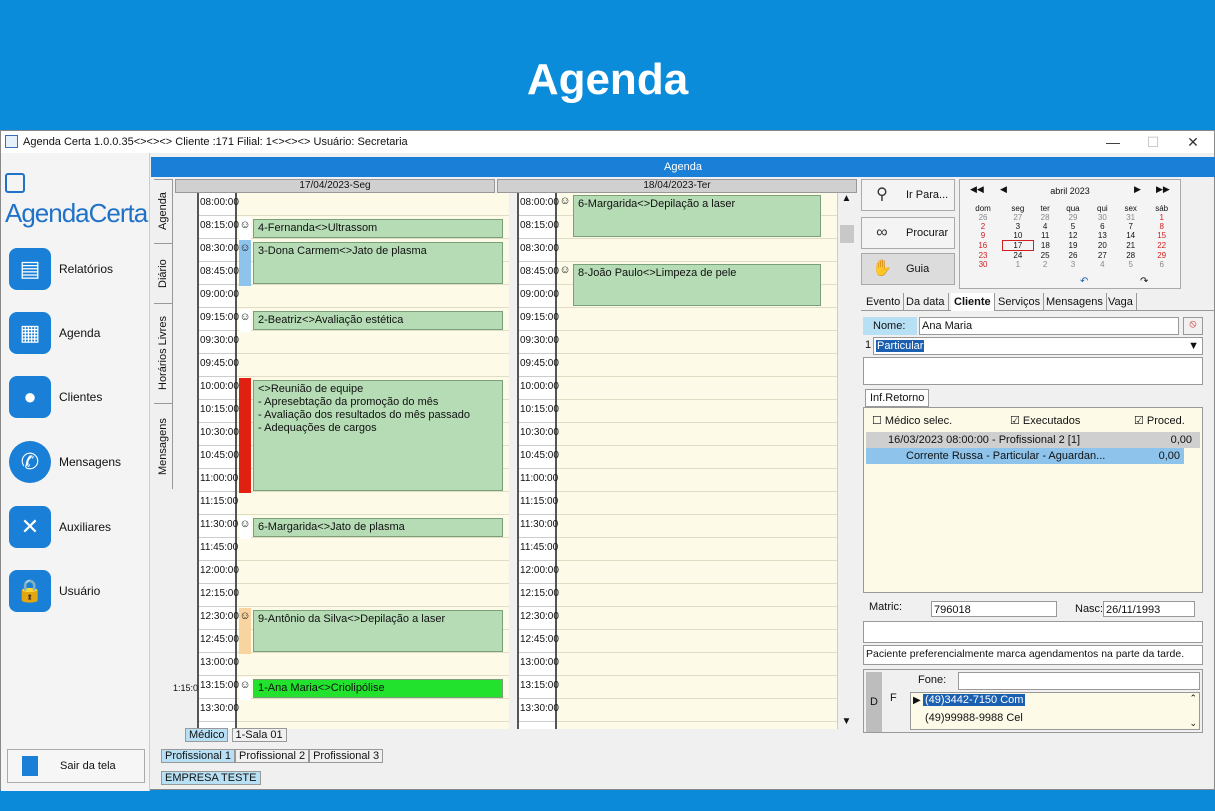  I want to click on appointment: 3-Dona Carmem<>Jato de plasma, so click(378, 263).